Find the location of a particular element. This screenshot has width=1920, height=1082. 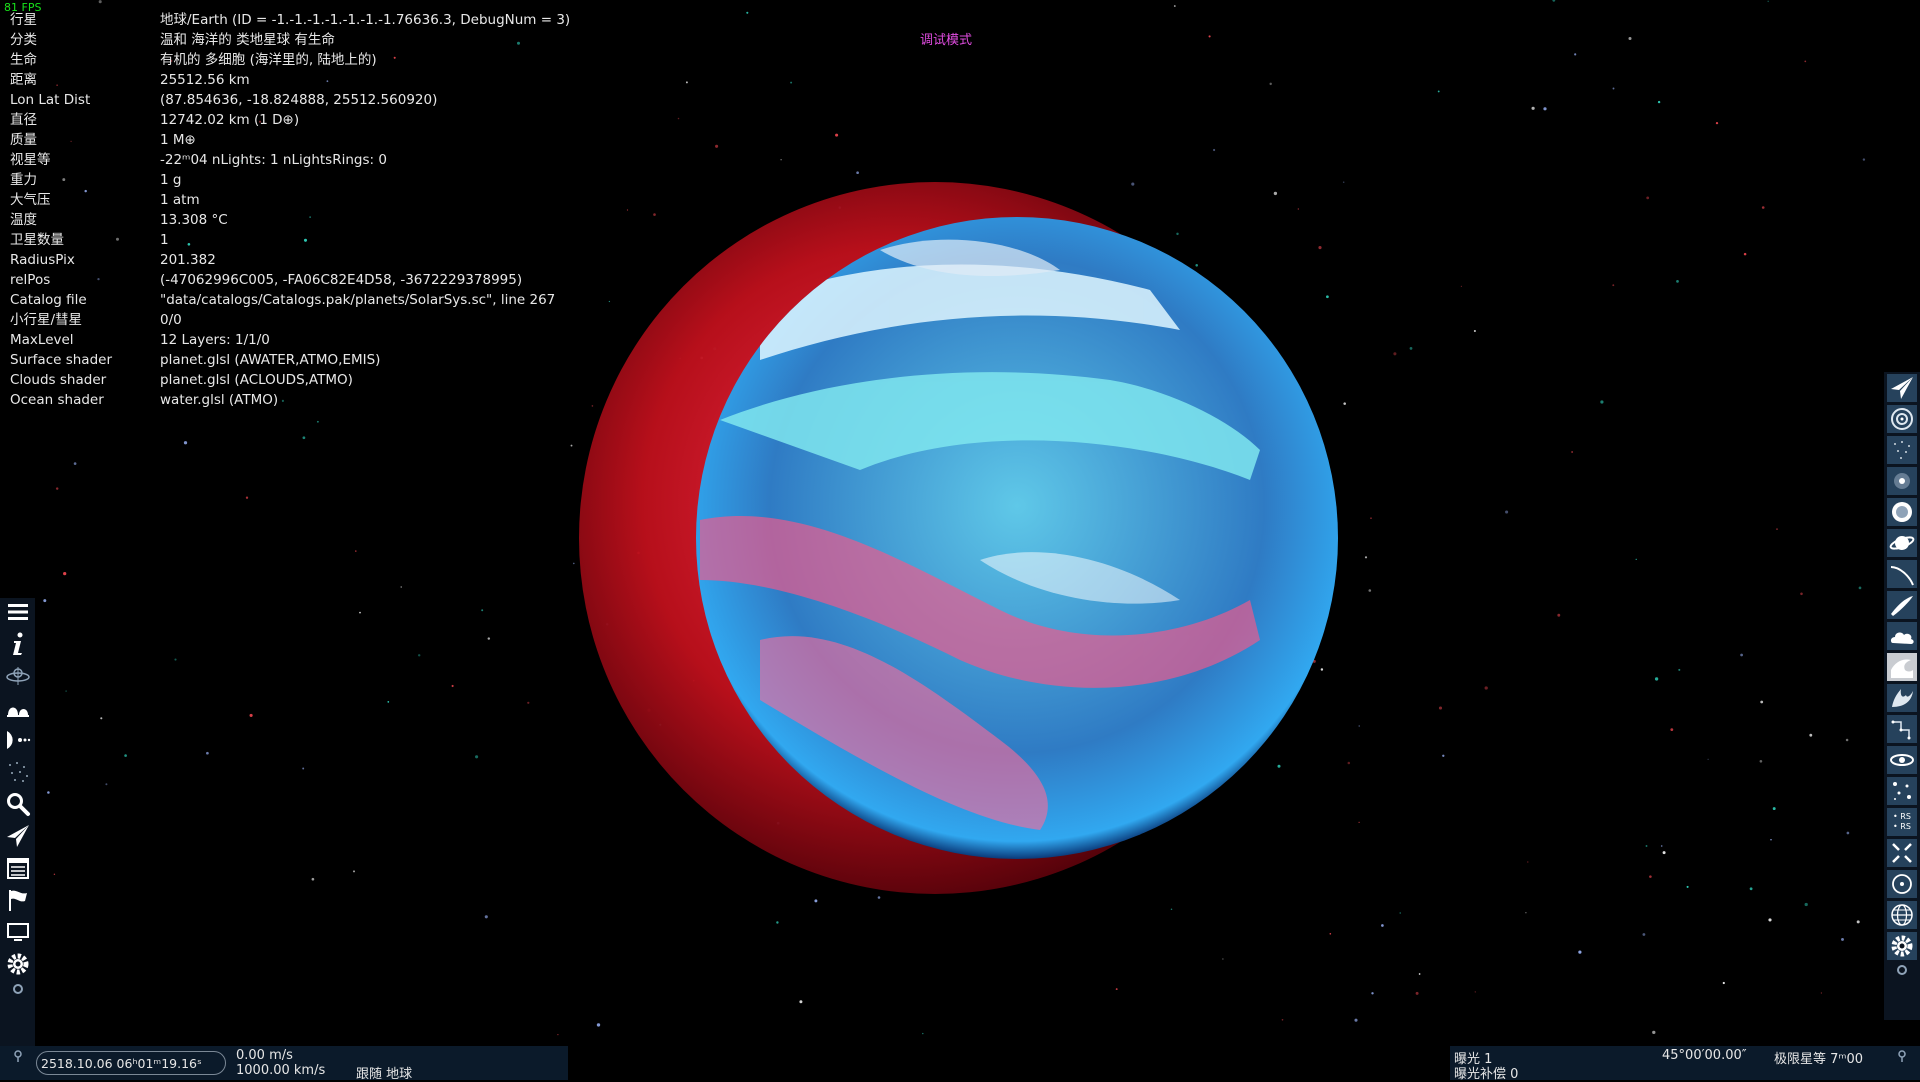

planetarium-button is located at coordinates (17, 676).